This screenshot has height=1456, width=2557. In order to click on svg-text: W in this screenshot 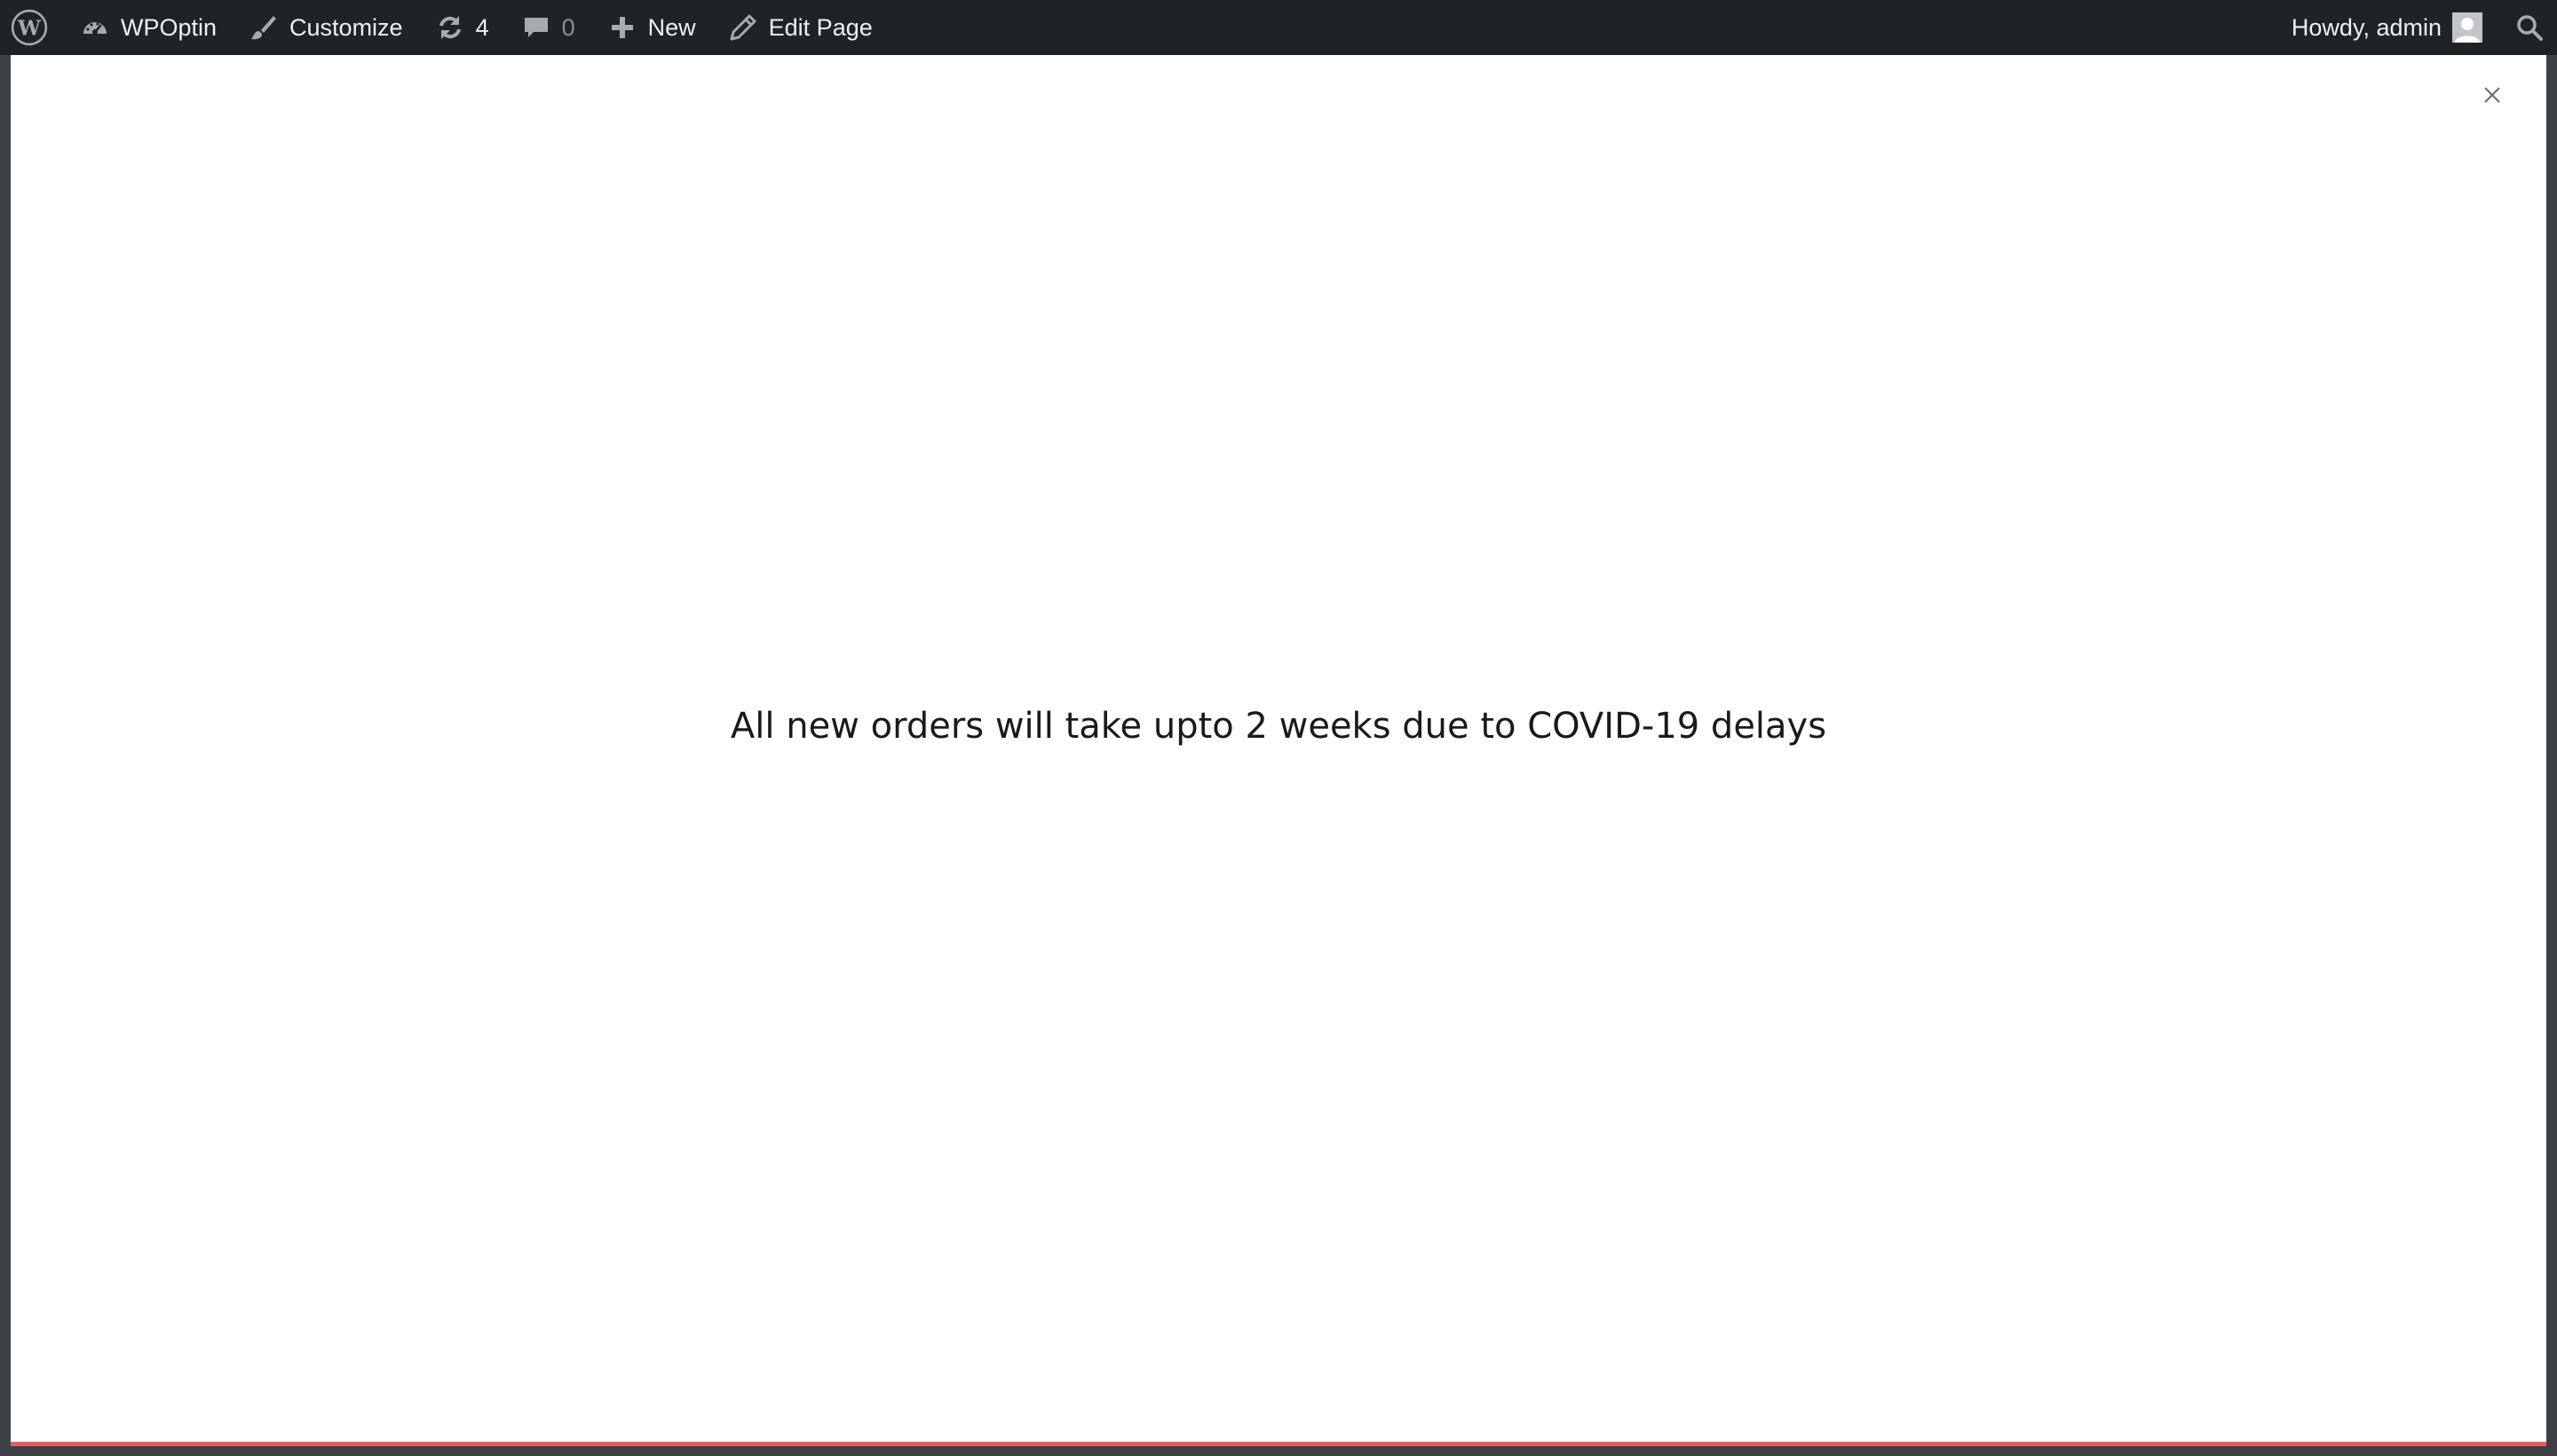, I will do `click(29, 28)`.